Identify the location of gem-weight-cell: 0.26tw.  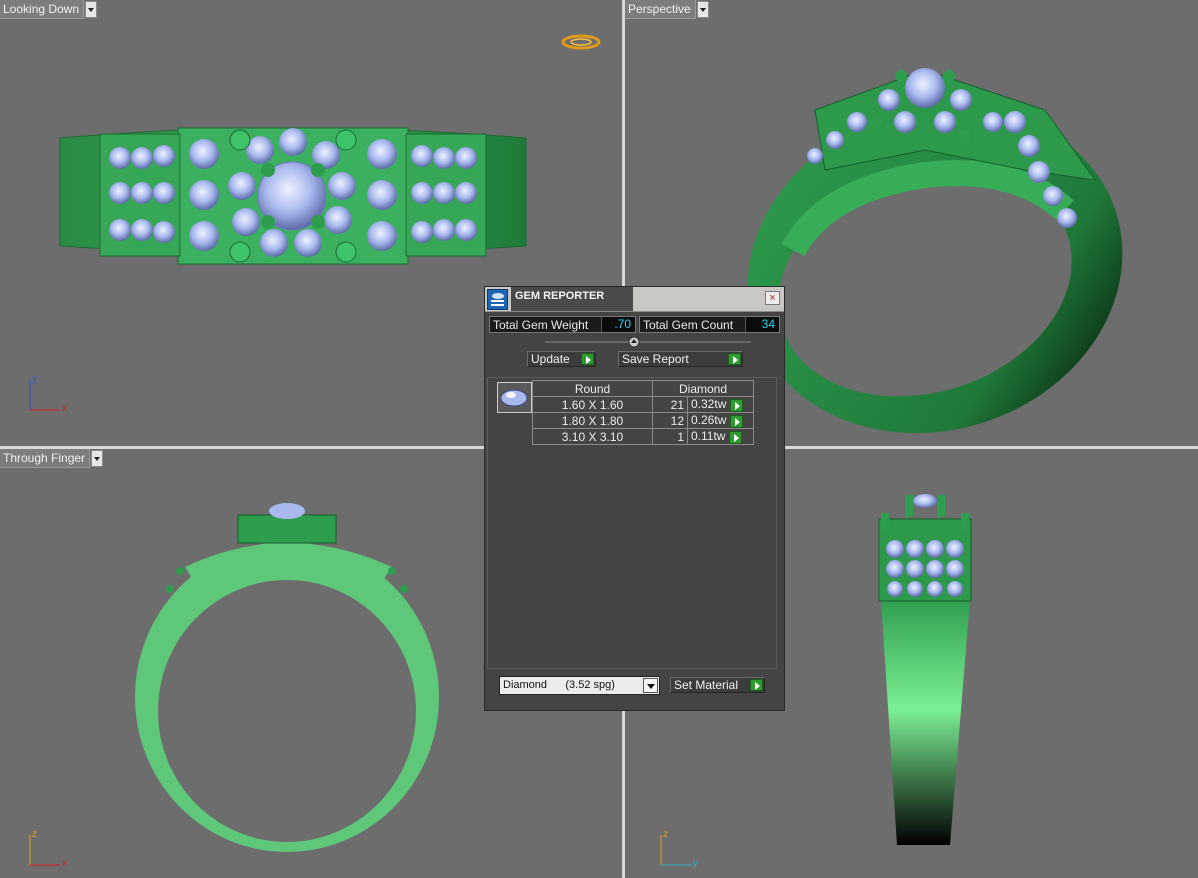
(720, 420).